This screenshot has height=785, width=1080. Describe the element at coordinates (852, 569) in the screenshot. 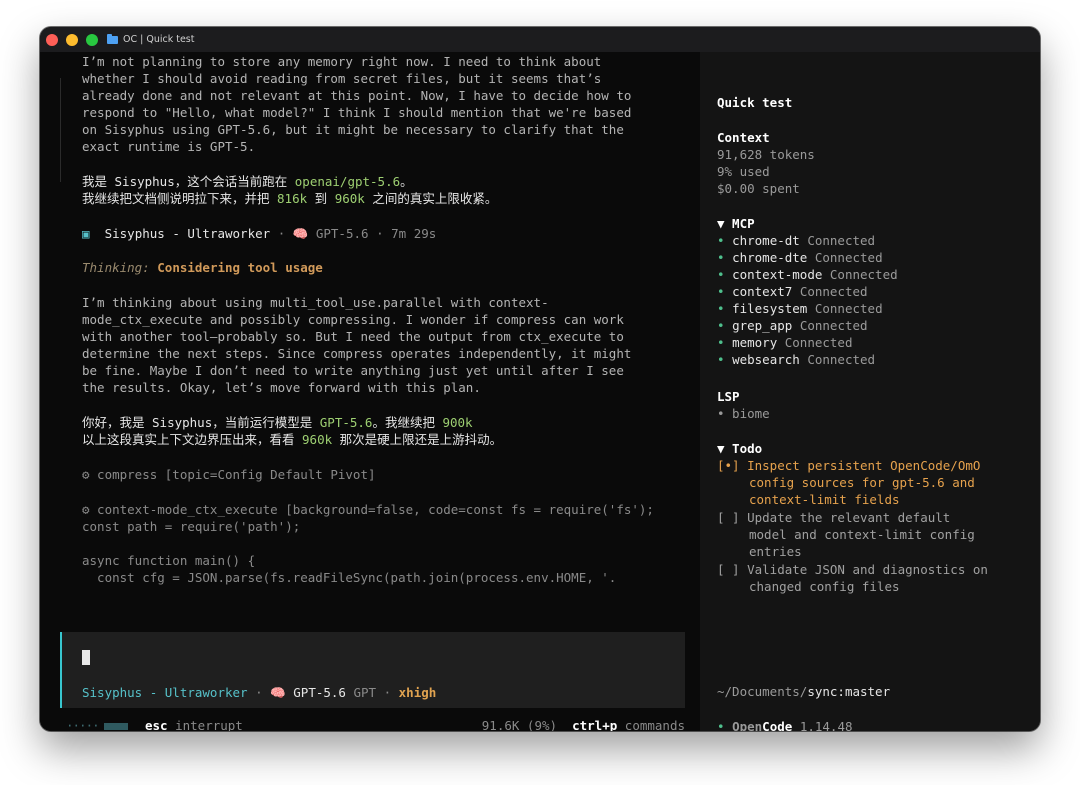

I see `todo-item-pending: [ ] Validate JSON and diagnostics on` at that location.